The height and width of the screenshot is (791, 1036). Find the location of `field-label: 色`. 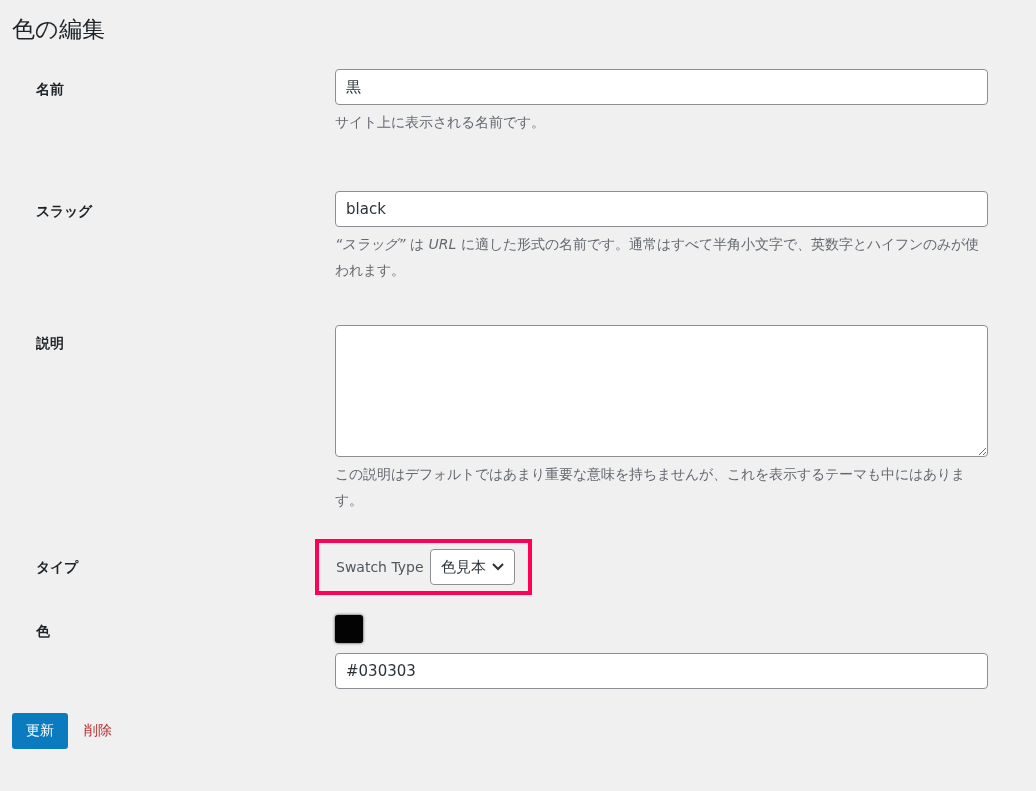

field-label: 色 is located at coordinates (43, 631).